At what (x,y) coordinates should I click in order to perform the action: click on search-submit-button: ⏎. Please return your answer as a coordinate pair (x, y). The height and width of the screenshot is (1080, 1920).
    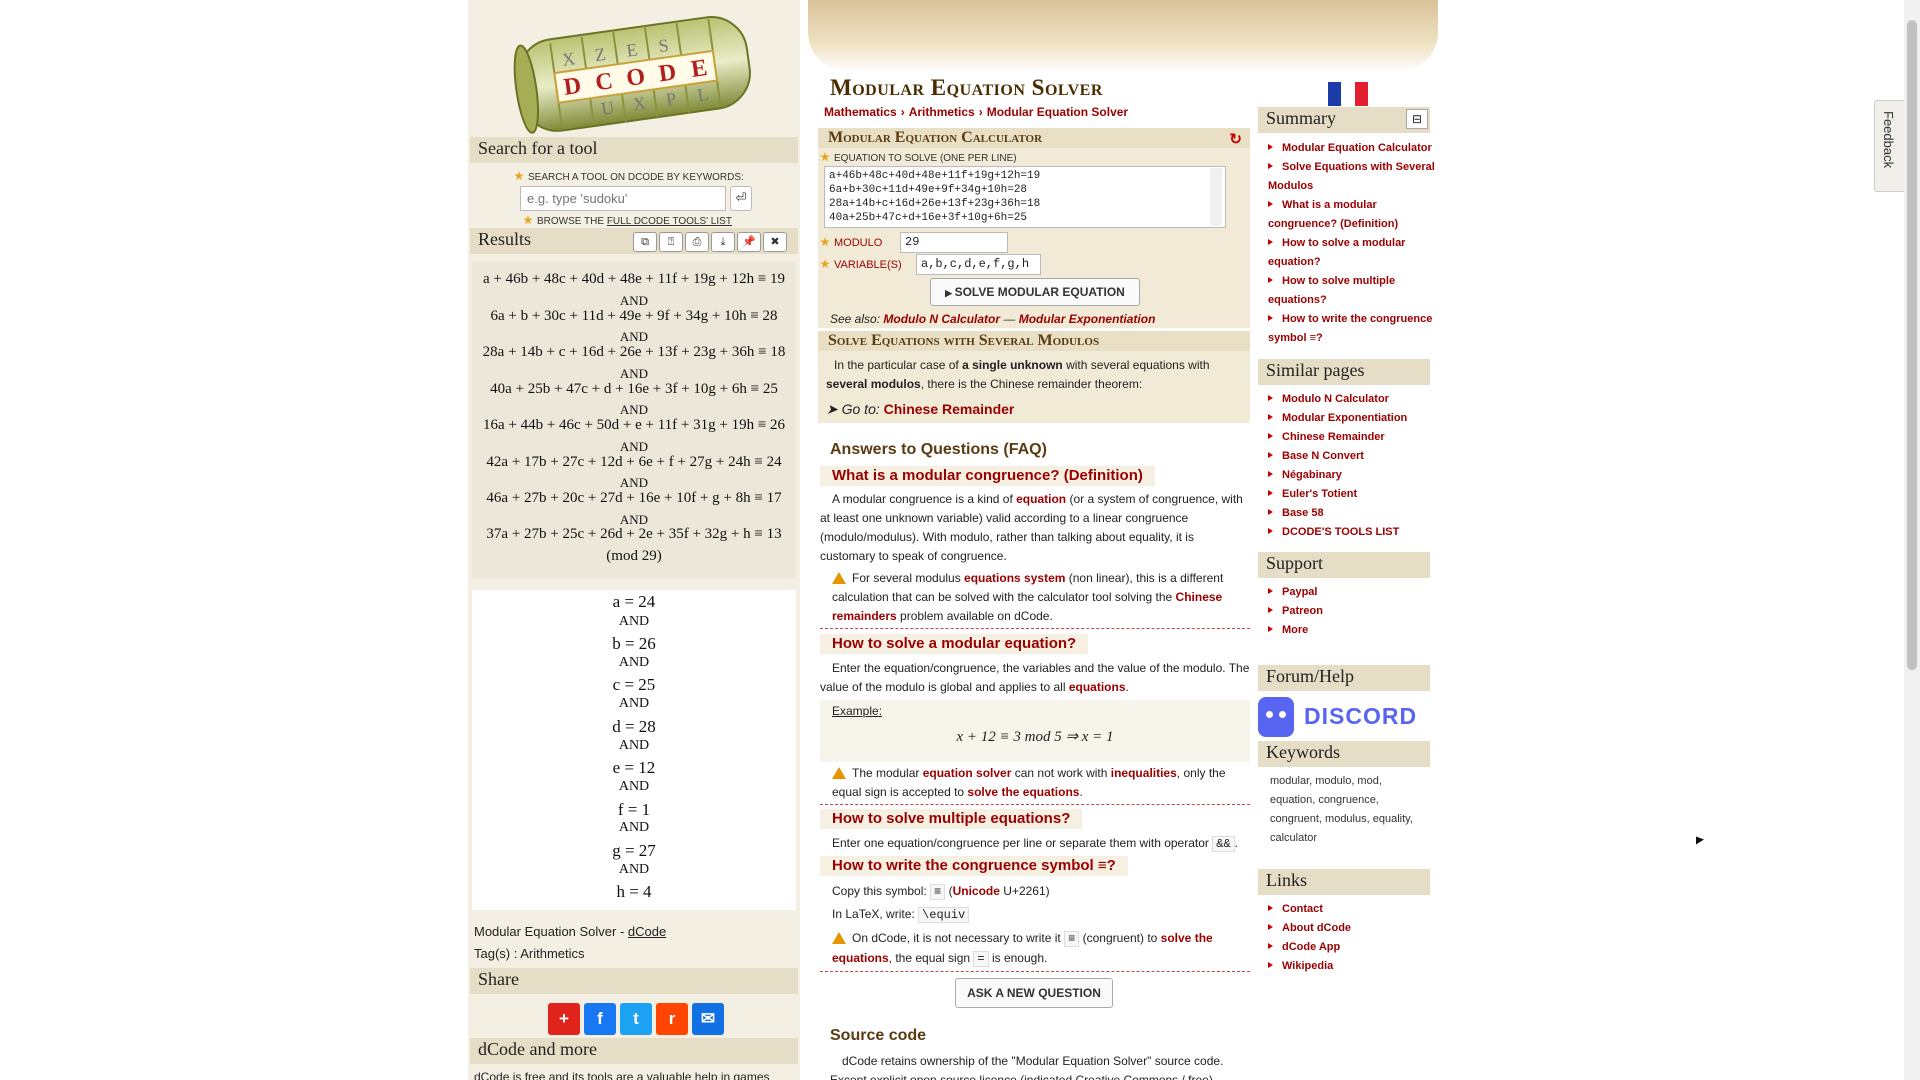
    Looking at the image, I should click on (741, 198).